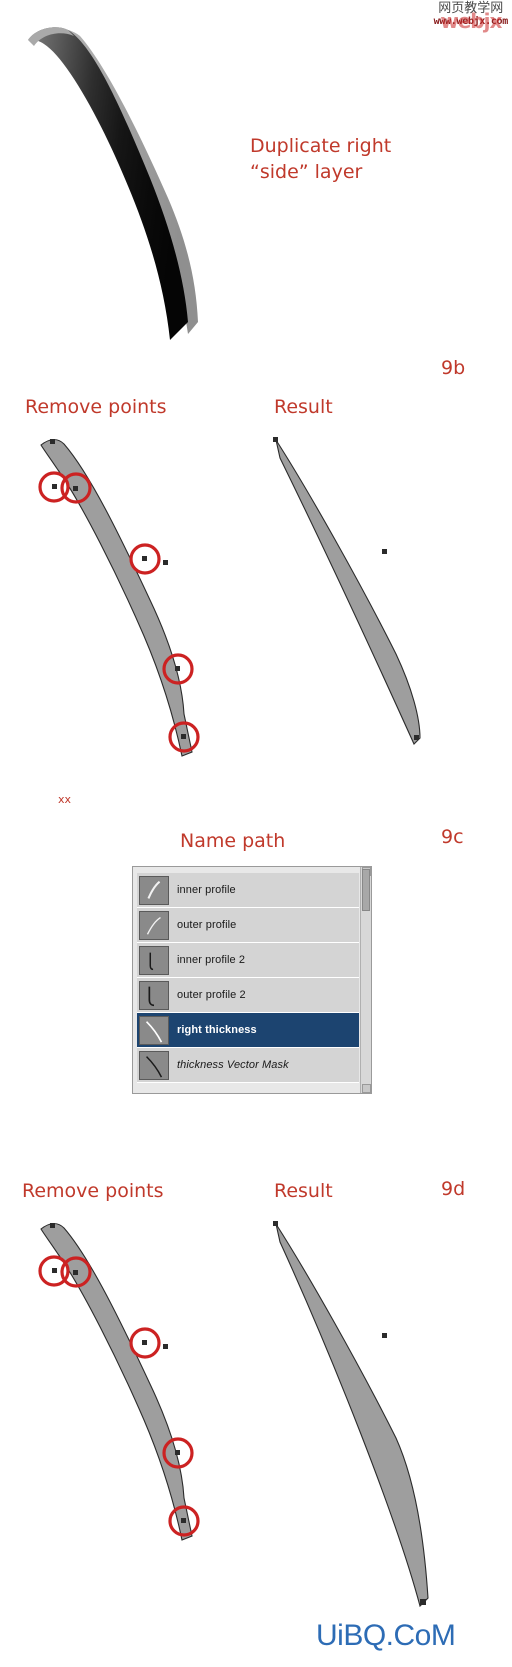  Describe the element at coordinates (248, 925) in the screenshot. I see `path-row: outer profile` at that location.